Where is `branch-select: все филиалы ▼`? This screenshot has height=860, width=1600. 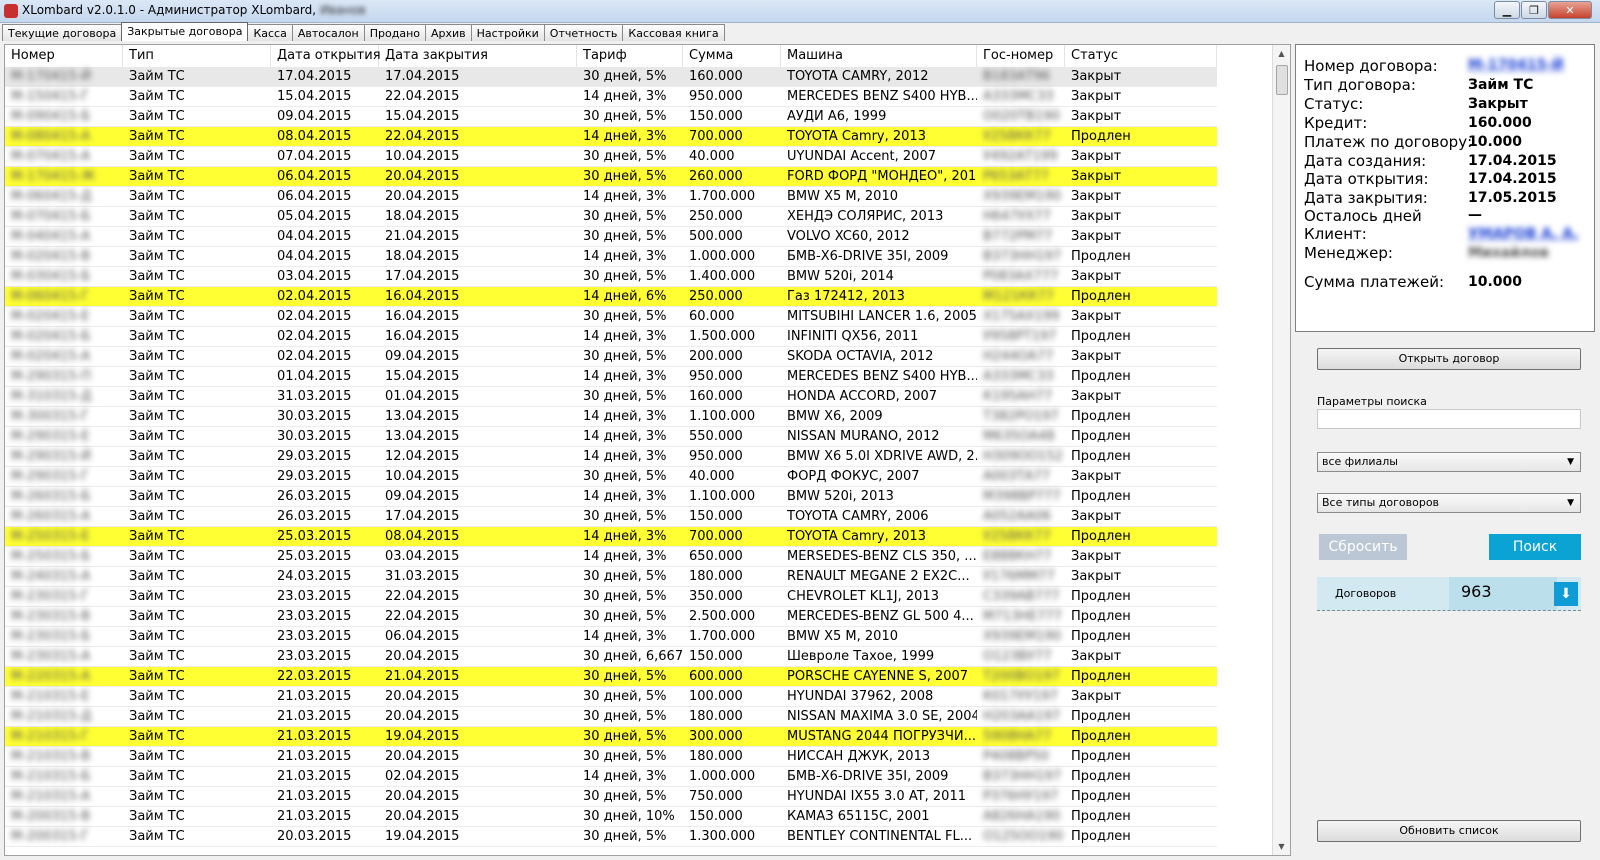 branch-select: все филиалы ▼ is located at coordinates (1449, 462).